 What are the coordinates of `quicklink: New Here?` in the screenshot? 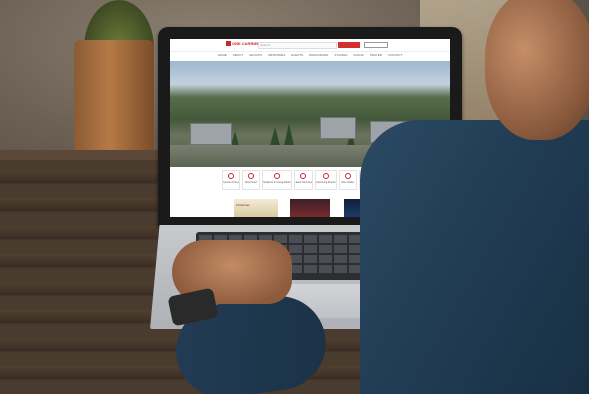 It's located at (251, 180).